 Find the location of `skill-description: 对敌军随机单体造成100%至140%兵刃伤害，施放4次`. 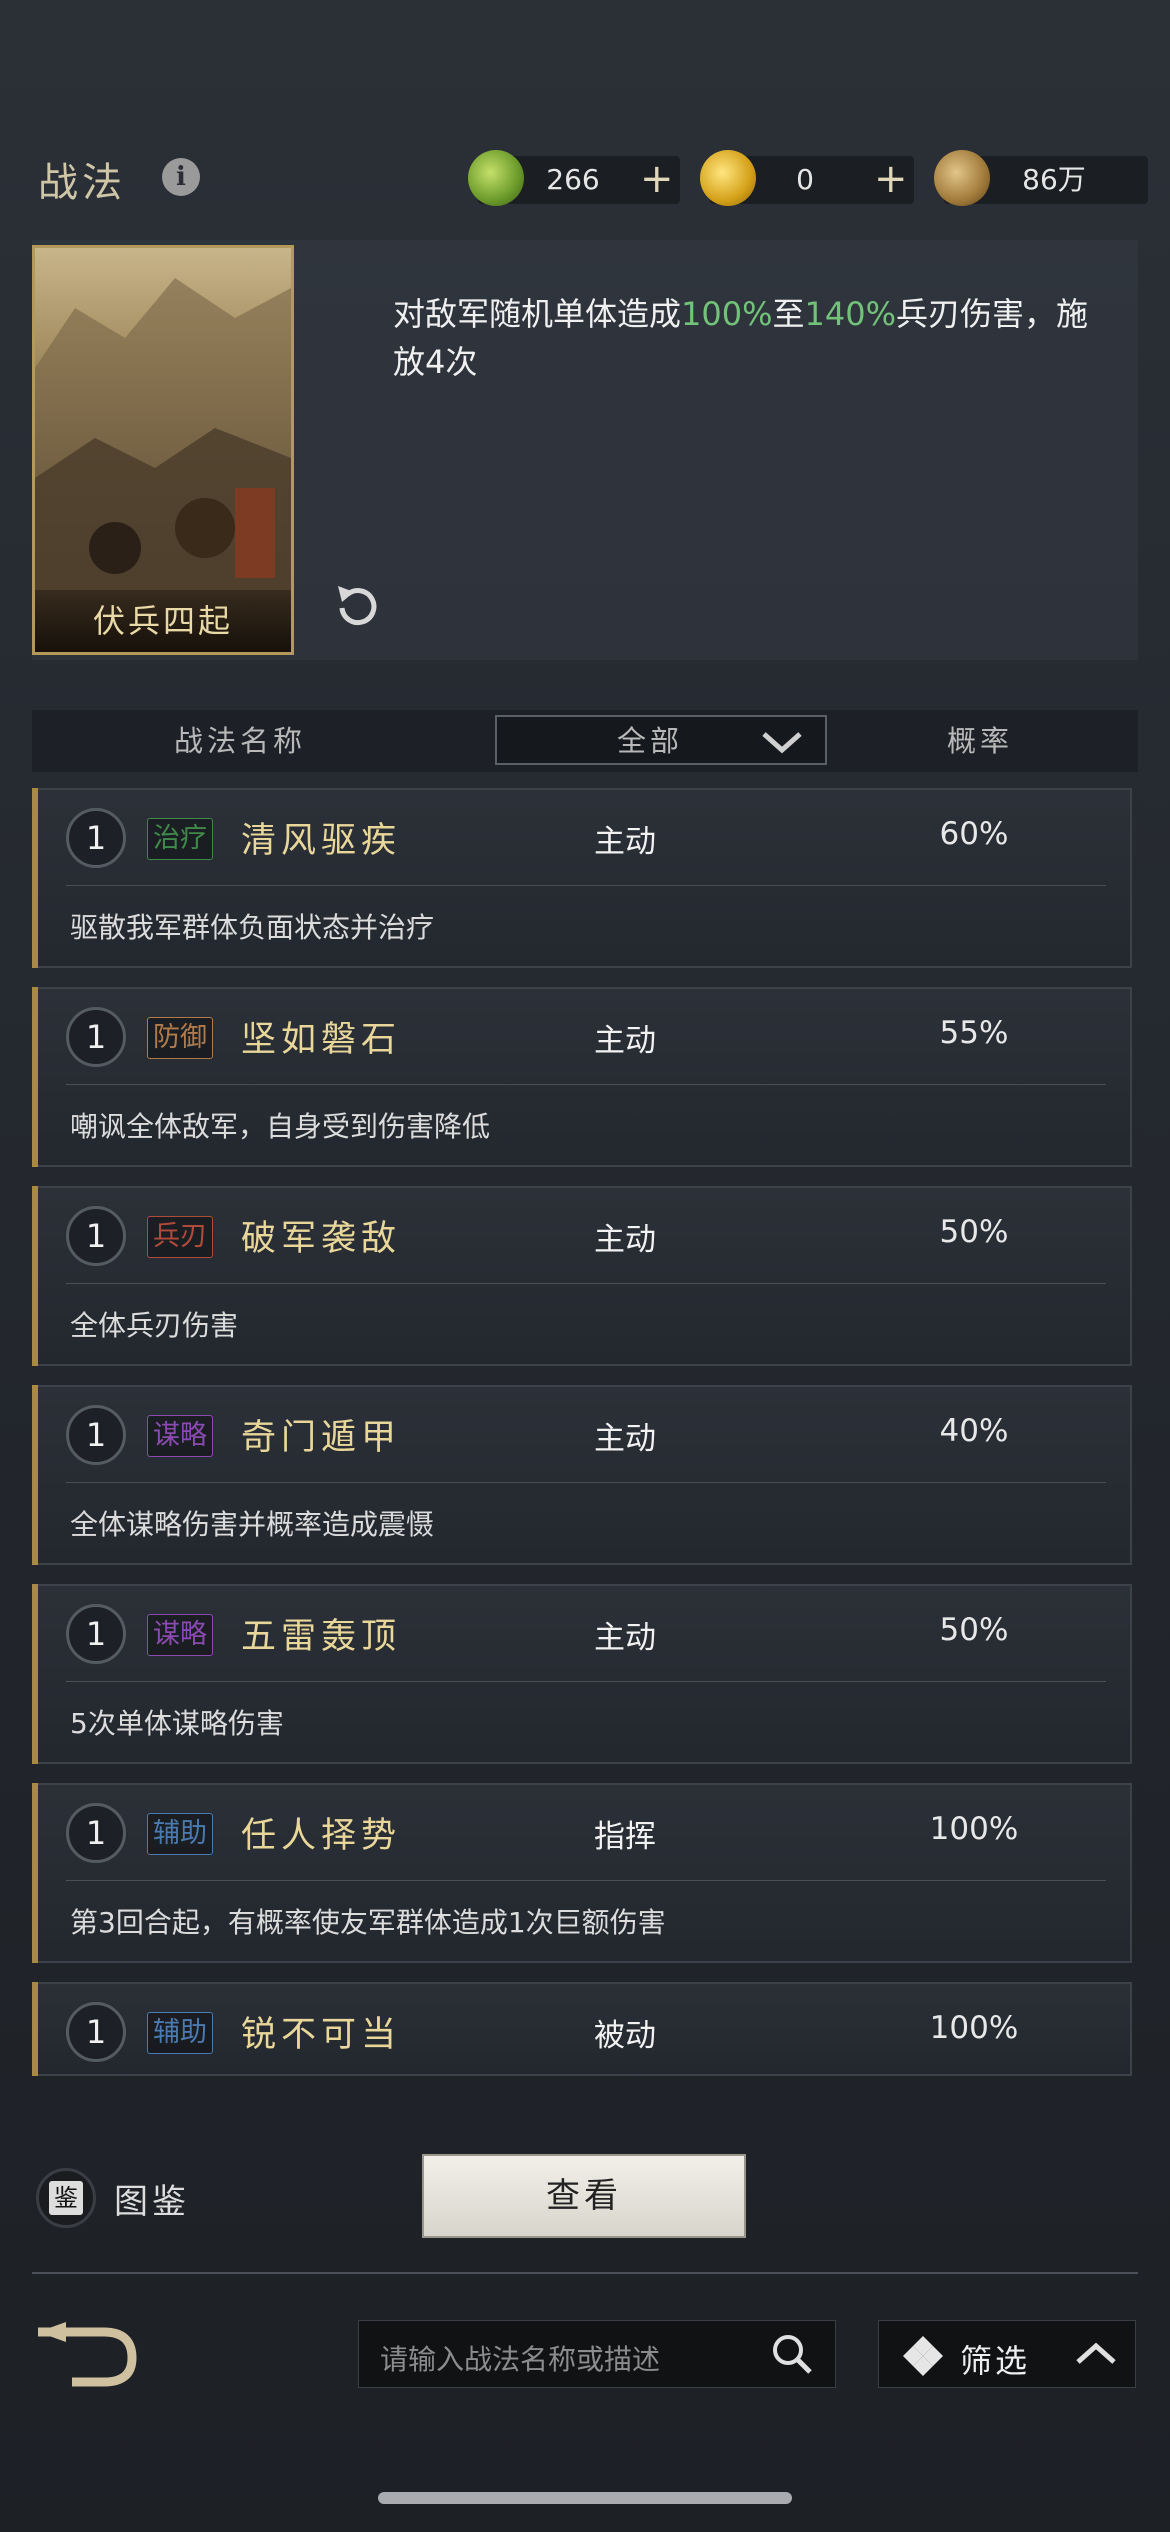

skill-description: 对敌军随机单体造成100%至140%兵刃伤害，施放4次 is located at coordinates (741, 338).